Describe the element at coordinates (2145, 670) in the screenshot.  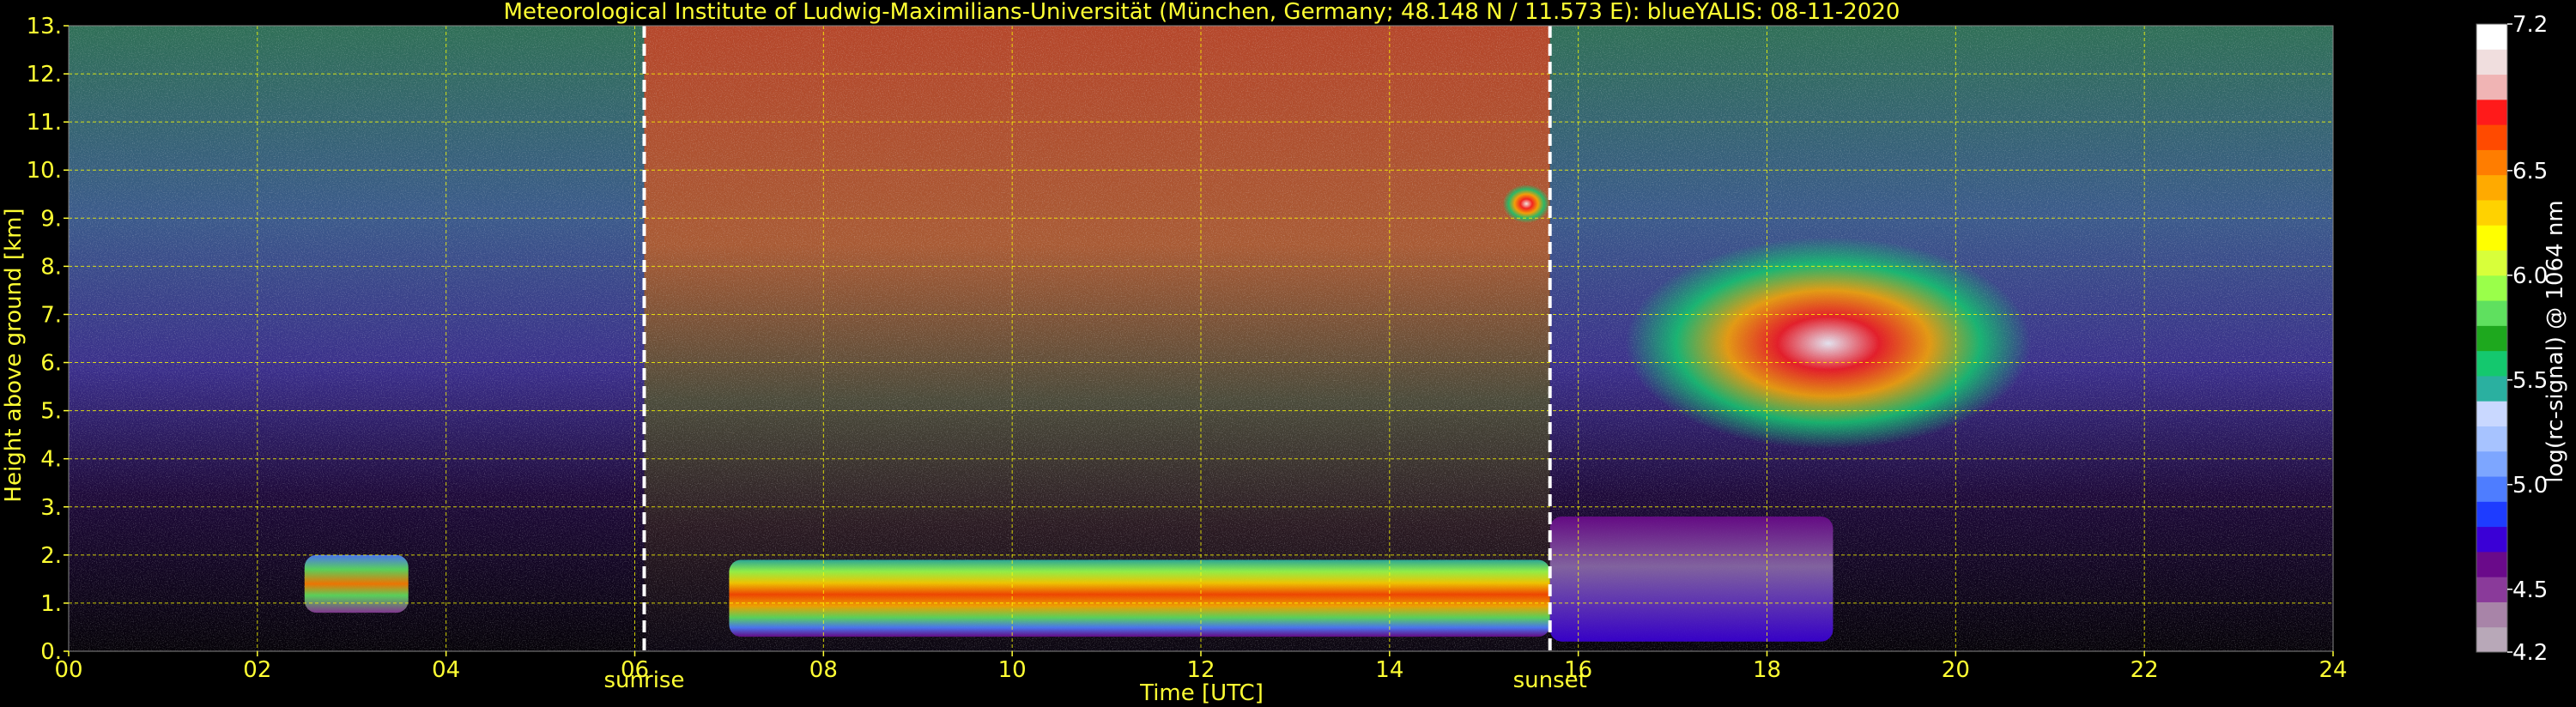
I see `x-tick-label: 22` at that location.